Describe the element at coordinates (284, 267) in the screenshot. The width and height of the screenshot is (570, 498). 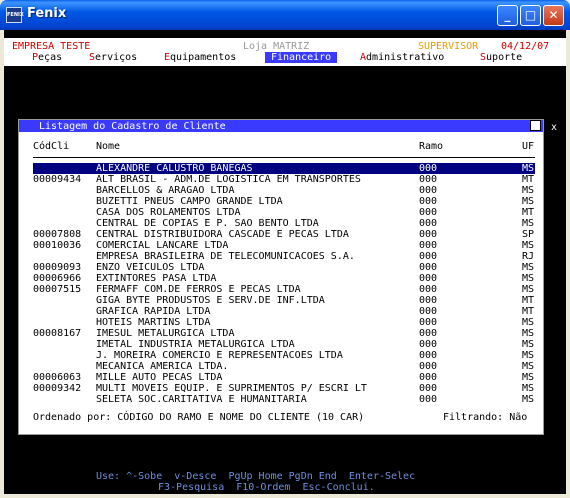
I see `table-row: 00009093 ENZO VEICULOS LTDA 000 MS` at that location.